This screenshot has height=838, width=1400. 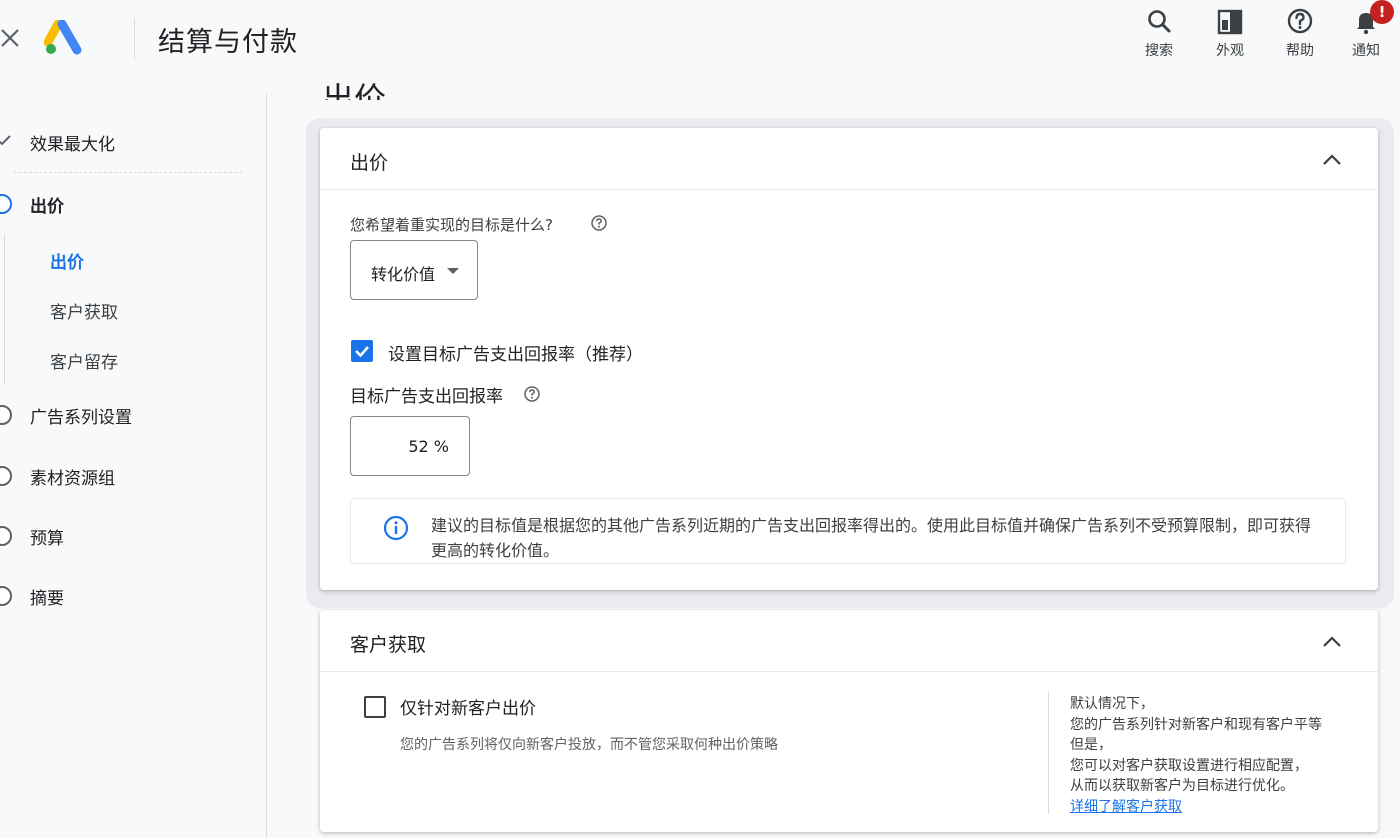 What do you see at coordinates (1230, 22) in the screenshot?
I see `appearance-icon` at bounding box center [1230, 22].